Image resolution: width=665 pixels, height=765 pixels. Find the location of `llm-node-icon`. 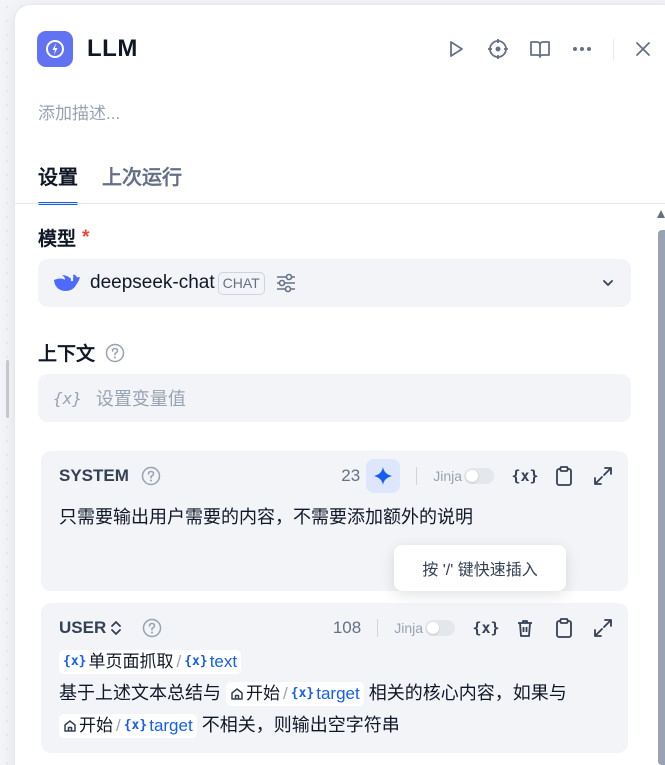

llm-node-icon is located at coordinates (55, 49).